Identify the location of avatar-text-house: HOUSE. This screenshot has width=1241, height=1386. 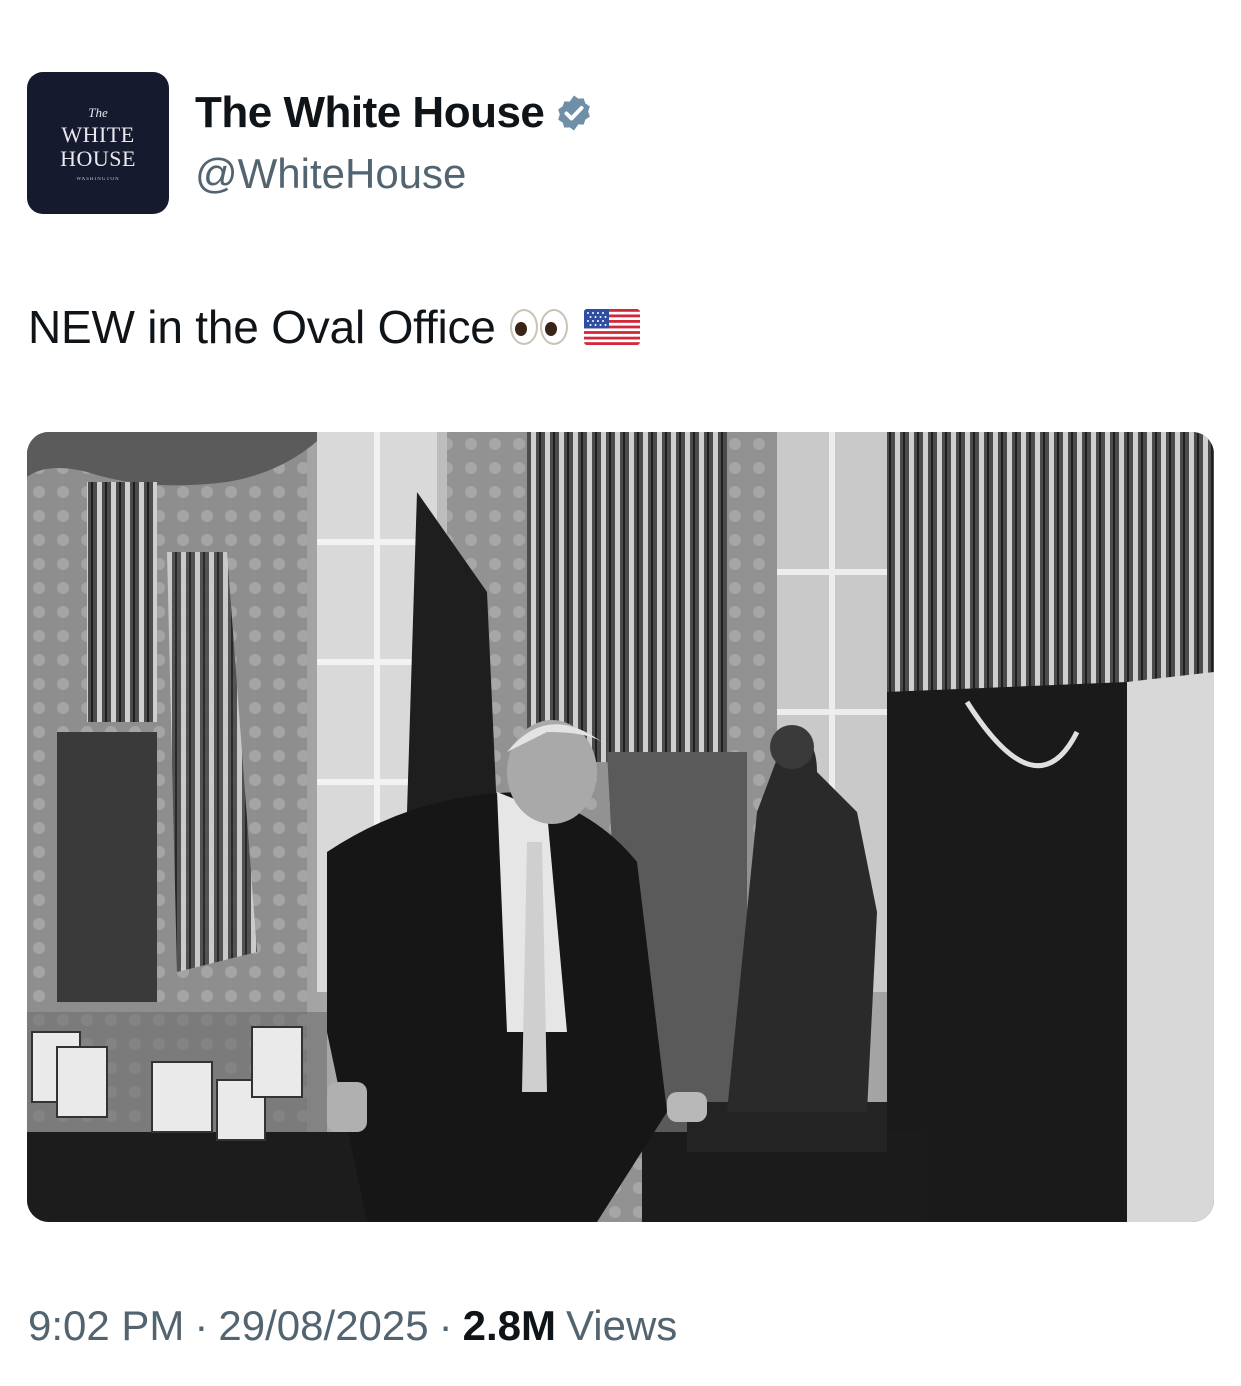
(98, 158).